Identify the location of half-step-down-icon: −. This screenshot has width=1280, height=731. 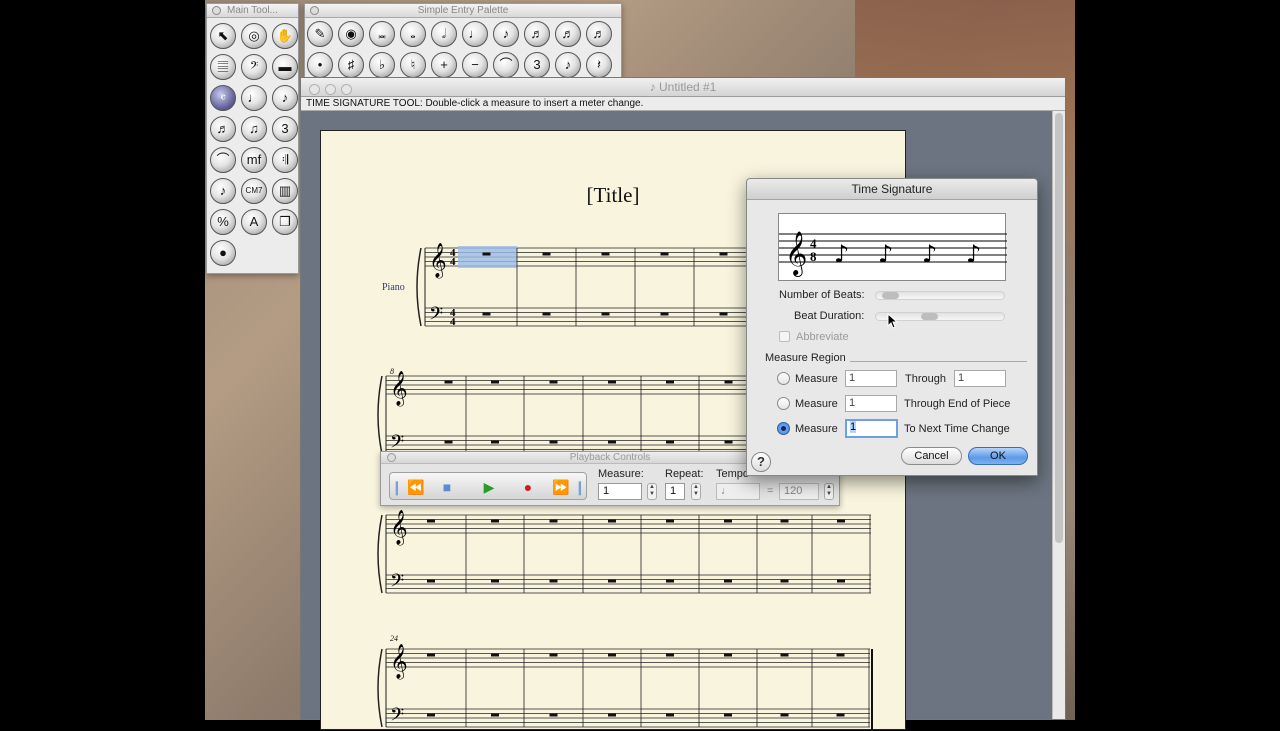
(475, 65).